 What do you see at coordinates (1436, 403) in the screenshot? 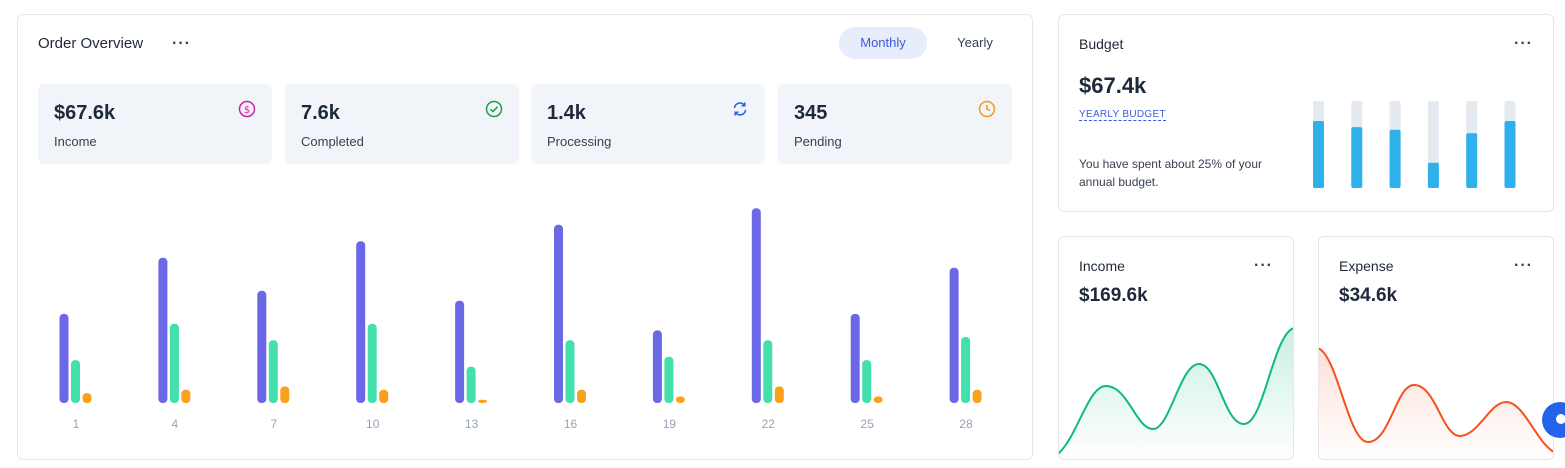
I see `expense-sparkline` at bounding box center [1436, 403].